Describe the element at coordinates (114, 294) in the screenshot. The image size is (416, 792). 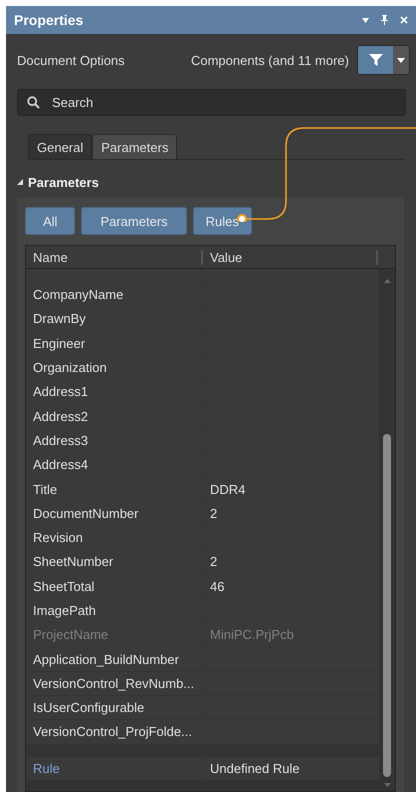
I see `name-cell: CompanyName` at that location.